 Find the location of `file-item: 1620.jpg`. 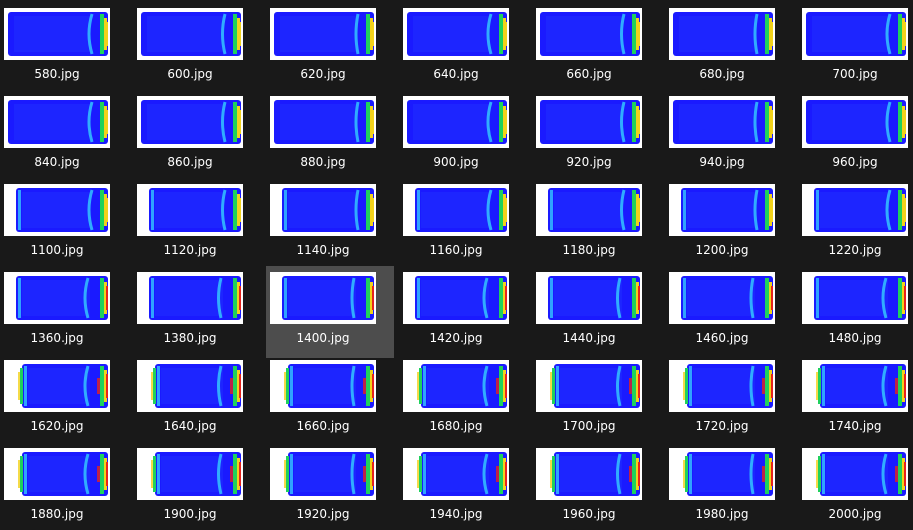

file-item: 1620.jpg is located at coordinates (68, 403).